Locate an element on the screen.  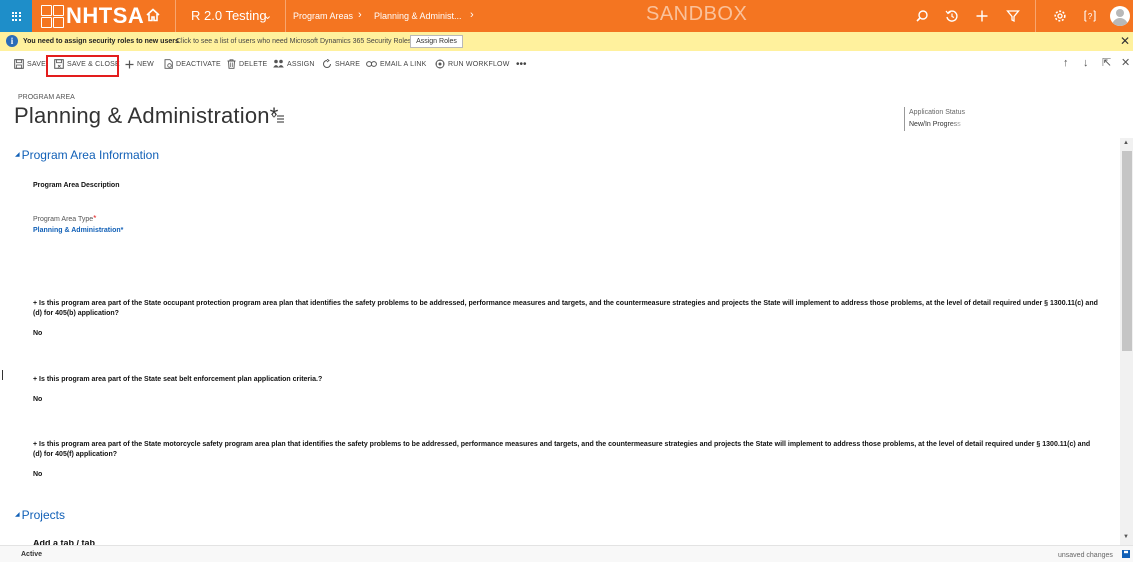
logo-mark-icon is located at coordinates (52, 16).